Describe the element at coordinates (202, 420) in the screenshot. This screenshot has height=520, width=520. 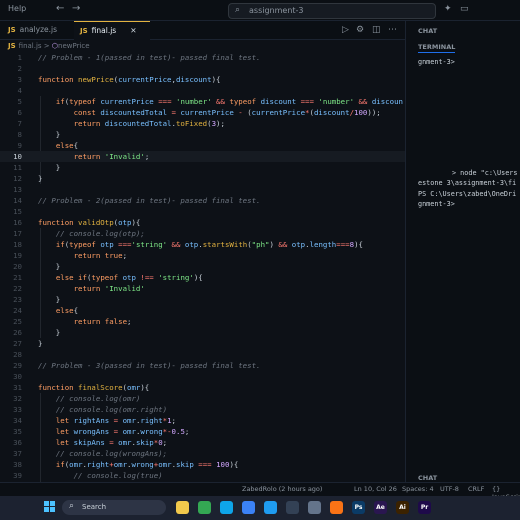
I see `code-line: 34 let rightAns = omr.right*1;` at that location.